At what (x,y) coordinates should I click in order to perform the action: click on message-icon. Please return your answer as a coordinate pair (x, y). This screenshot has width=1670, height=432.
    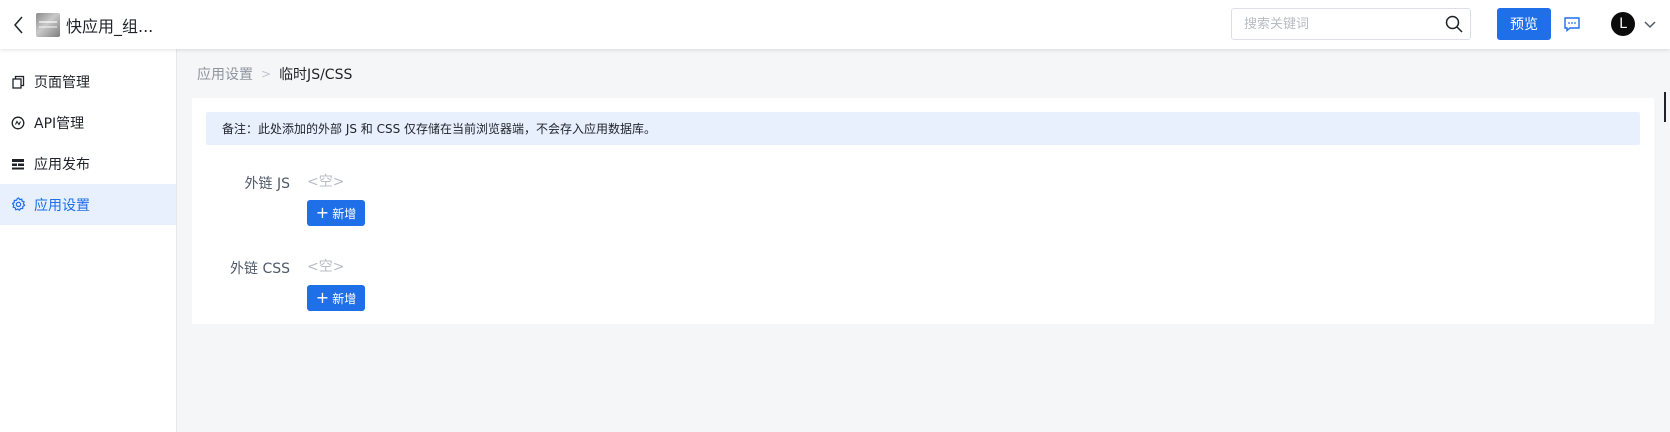
    Looking at the image, I should click on (1572, 24).